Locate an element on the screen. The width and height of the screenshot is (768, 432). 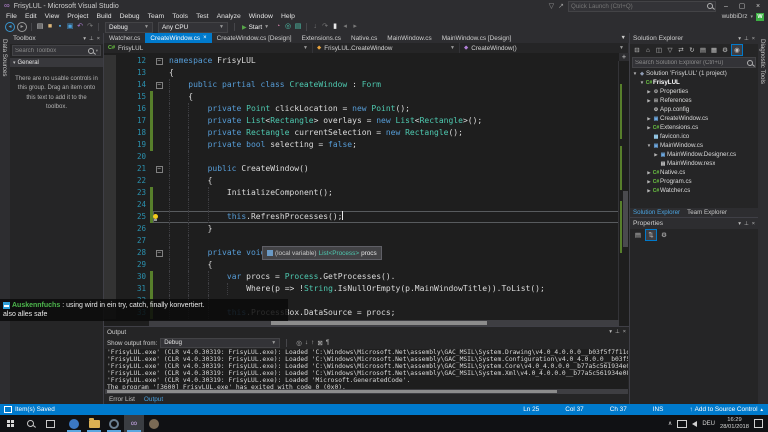
comment-icon: ▤ is located at coordinates (298, 27).